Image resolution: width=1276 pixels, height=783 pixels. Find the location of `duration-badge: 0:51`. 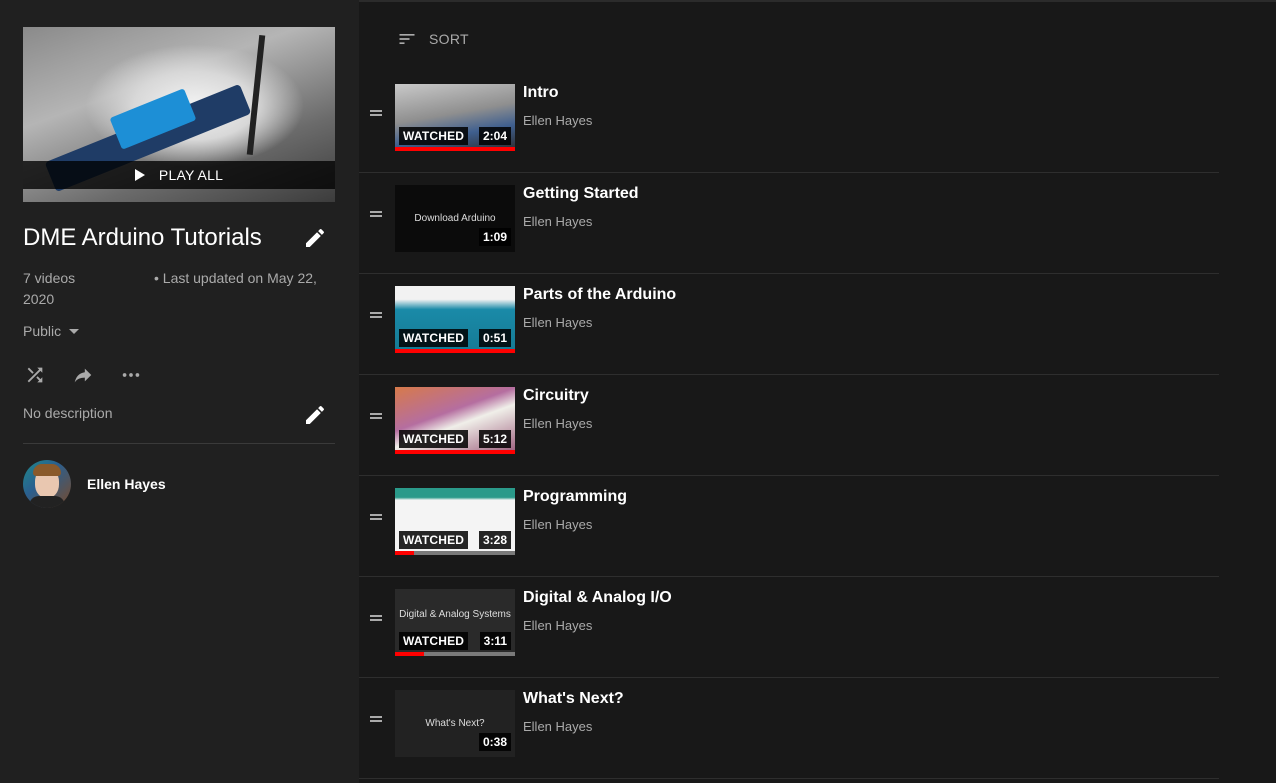

duration-badge: 0:51 is located at coordinates (494, 338).